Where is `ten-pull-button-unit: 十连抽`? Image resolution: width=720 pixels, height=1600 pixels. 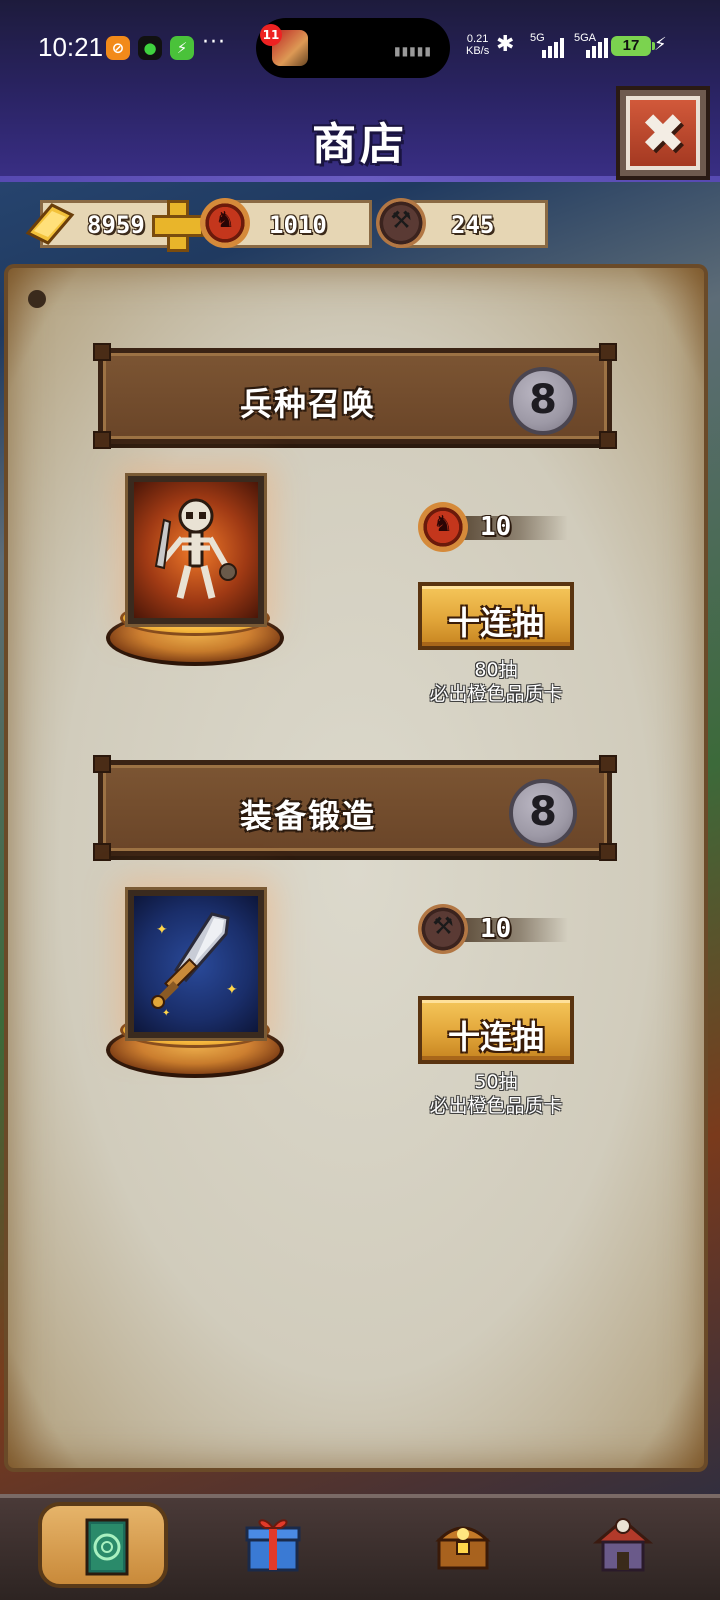 ten-pull-button-unit: 十连抽 is located at coordinates (496, 616).